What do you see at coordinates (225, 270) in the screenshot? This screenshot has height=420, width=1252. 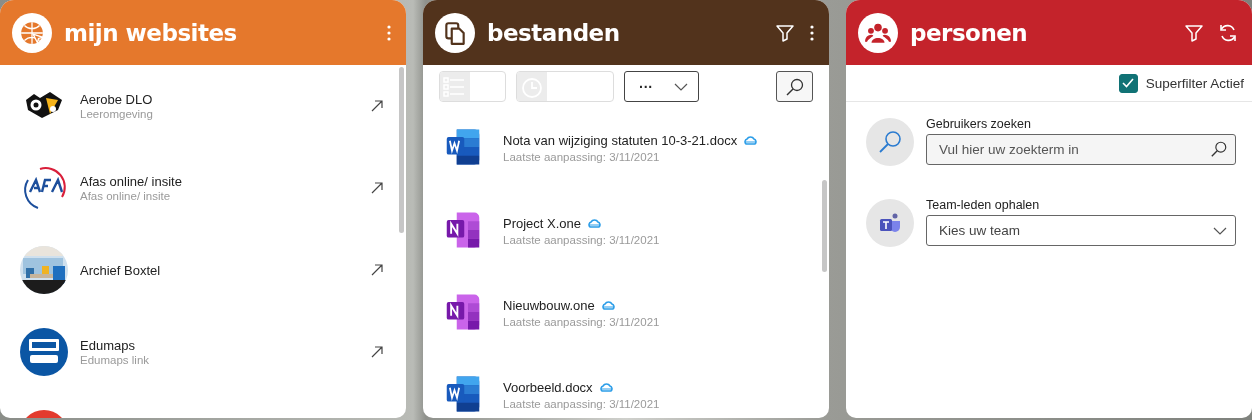 I see `site-name: Archief Boxtel` at bounding box center [225, 270].